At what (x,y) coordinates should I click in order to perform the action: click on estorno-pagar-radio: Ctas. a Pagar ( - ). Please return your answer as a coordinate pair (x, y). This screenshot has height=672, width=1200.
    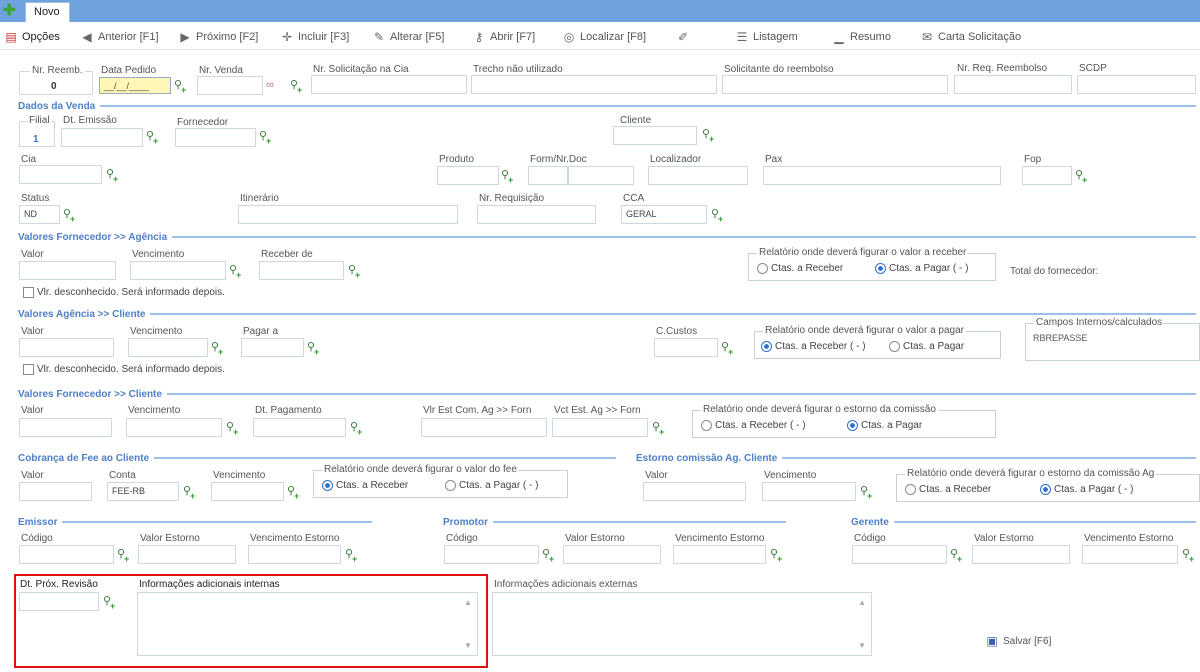
    Looking at the image, I should click on (1086, 489).